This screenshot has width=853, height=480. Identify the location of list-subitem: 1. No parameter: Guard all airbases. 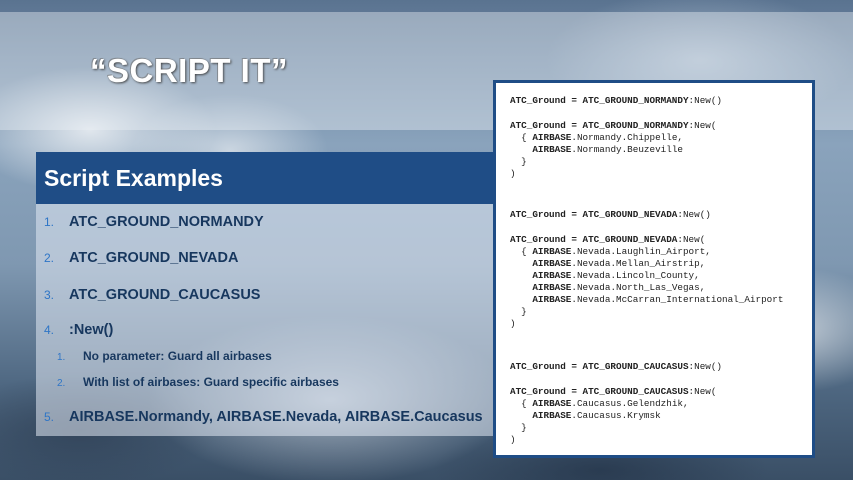
(164, 356).